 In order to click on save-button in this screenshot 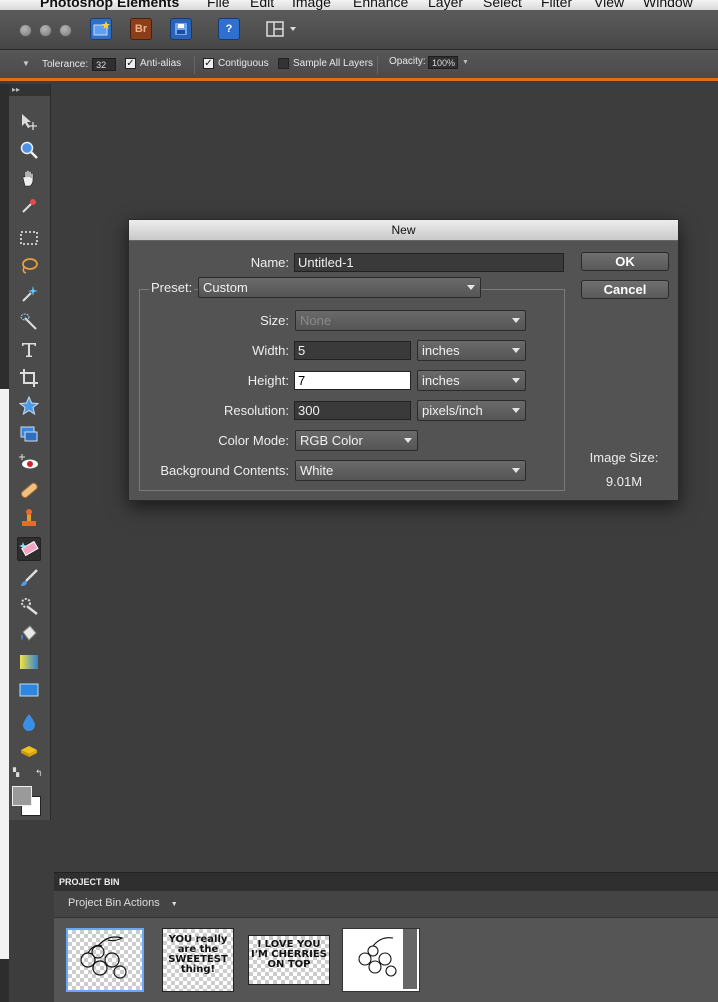, I will do `click(181, 29)`.